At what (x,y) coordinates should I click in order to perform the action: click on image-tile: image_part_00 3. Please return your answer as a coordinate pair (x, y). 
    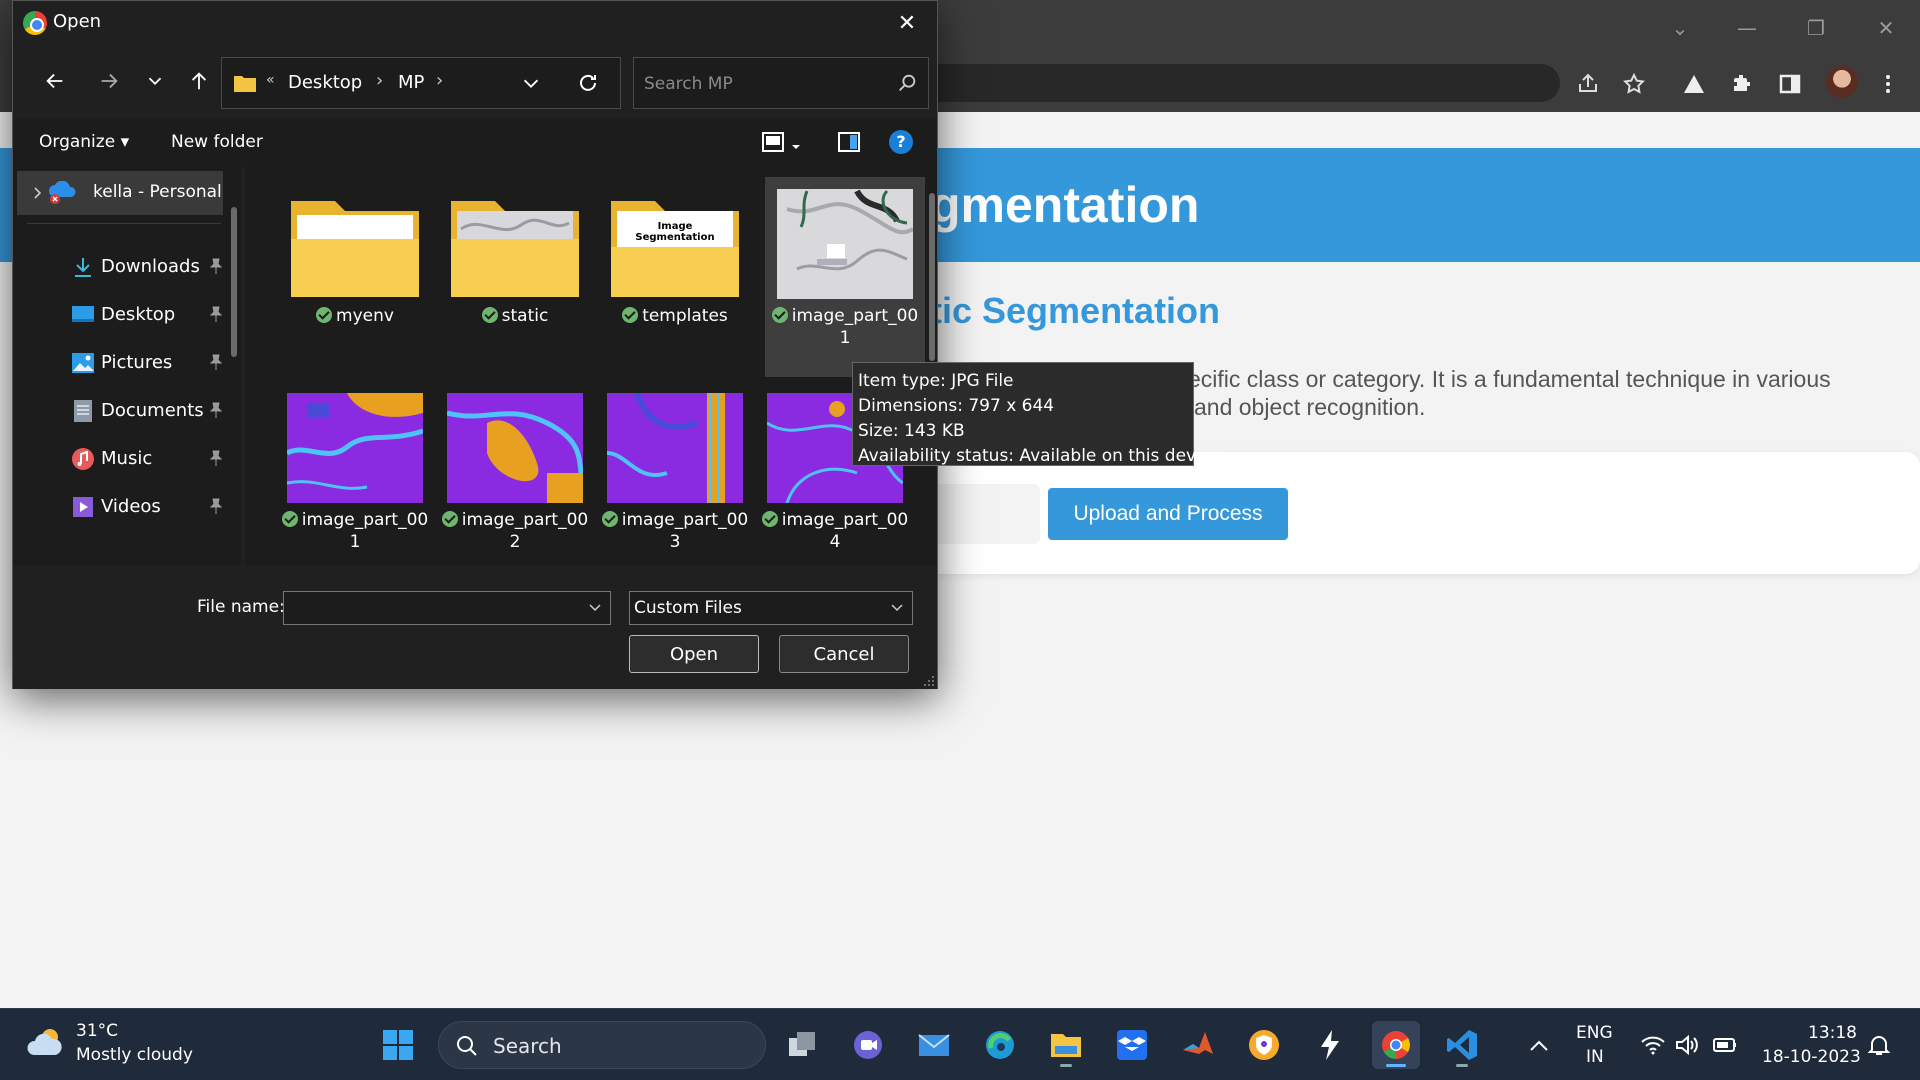
    Looking at the image, I should click on (675, 473).